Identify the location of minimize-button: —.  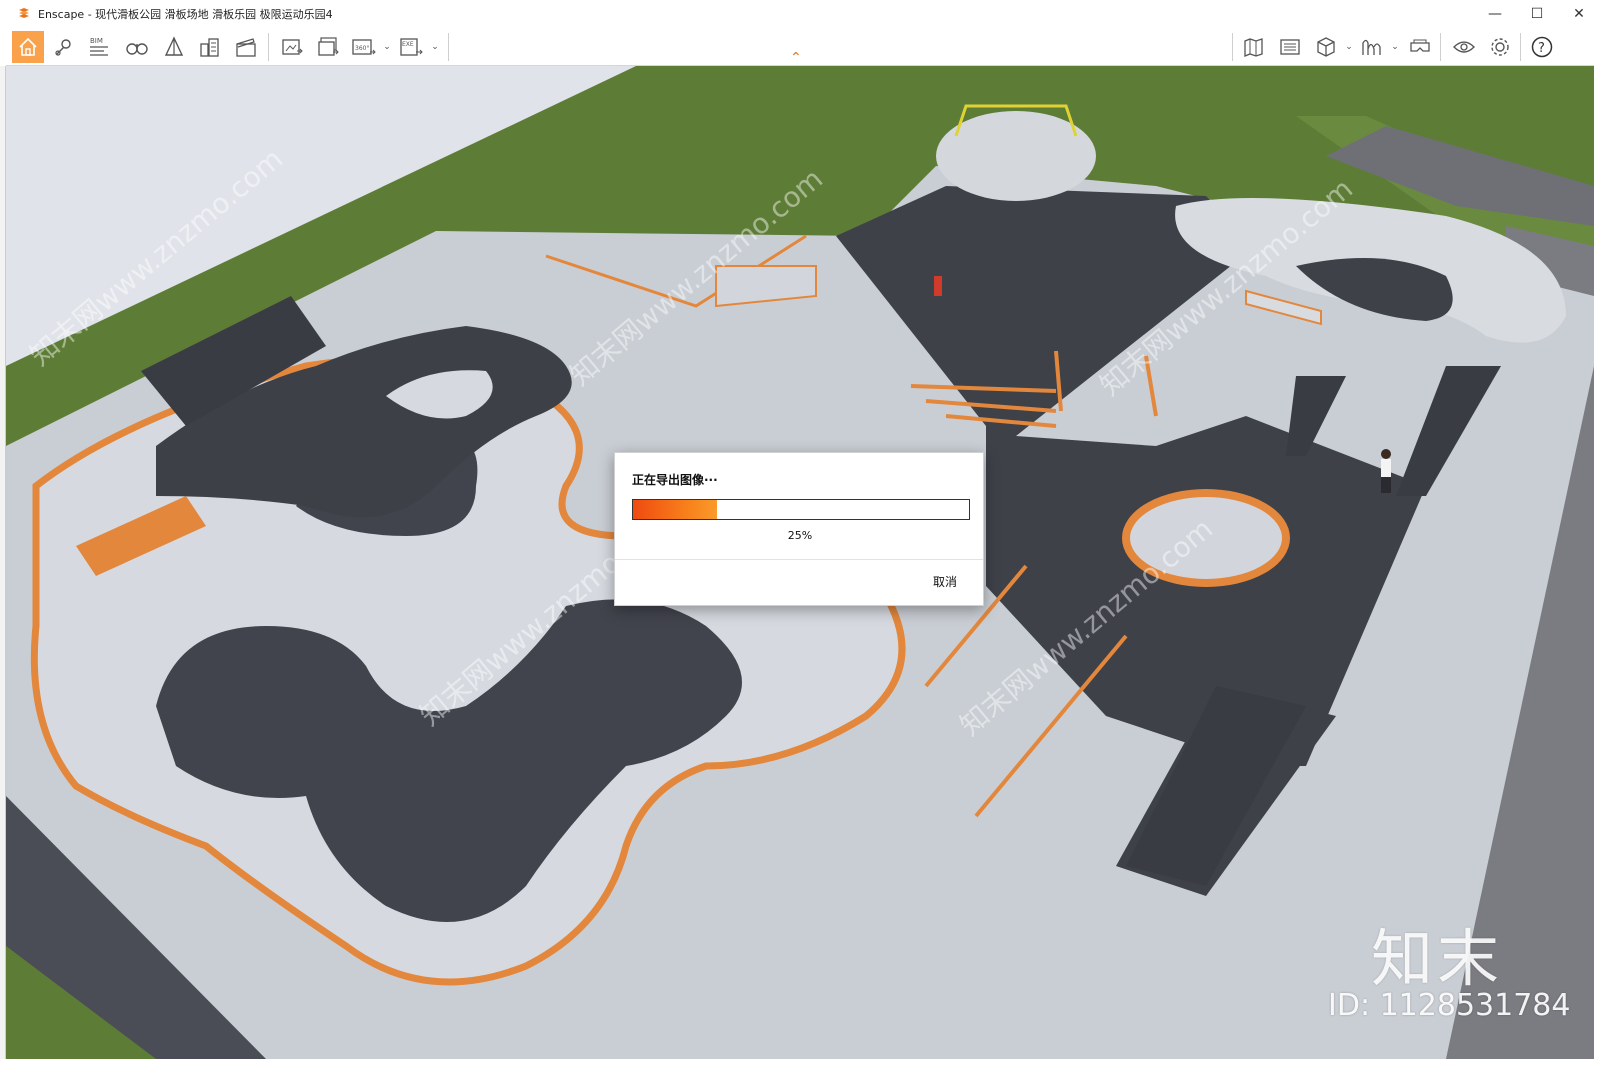
(1495, 14).